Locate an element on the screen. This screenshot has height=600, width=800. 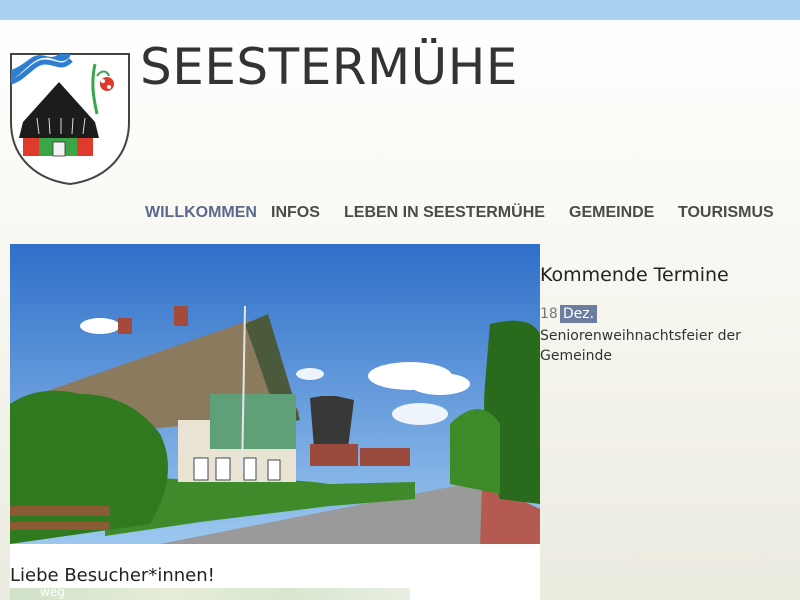
event-title-link: Seniorenweihnachtsfeier der Gemeinde is located at coordinates (665, 346).